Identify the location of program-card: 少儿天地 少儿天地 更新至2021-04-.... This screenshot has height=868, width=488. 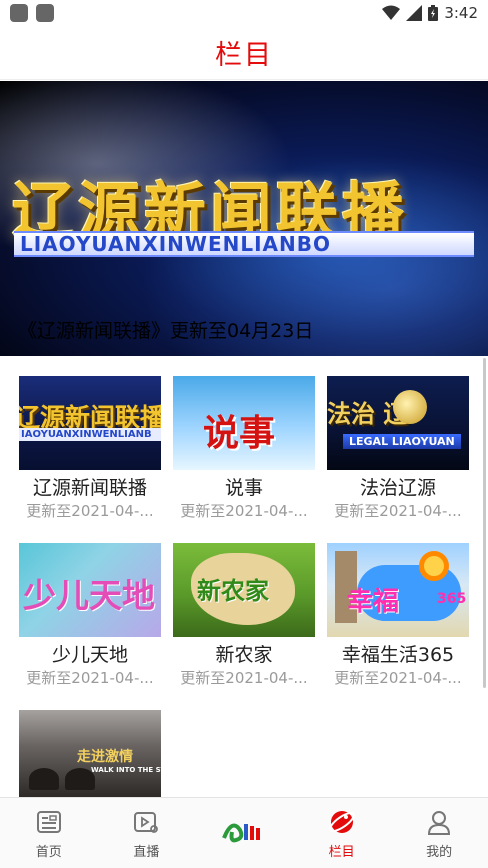
(90, 623).